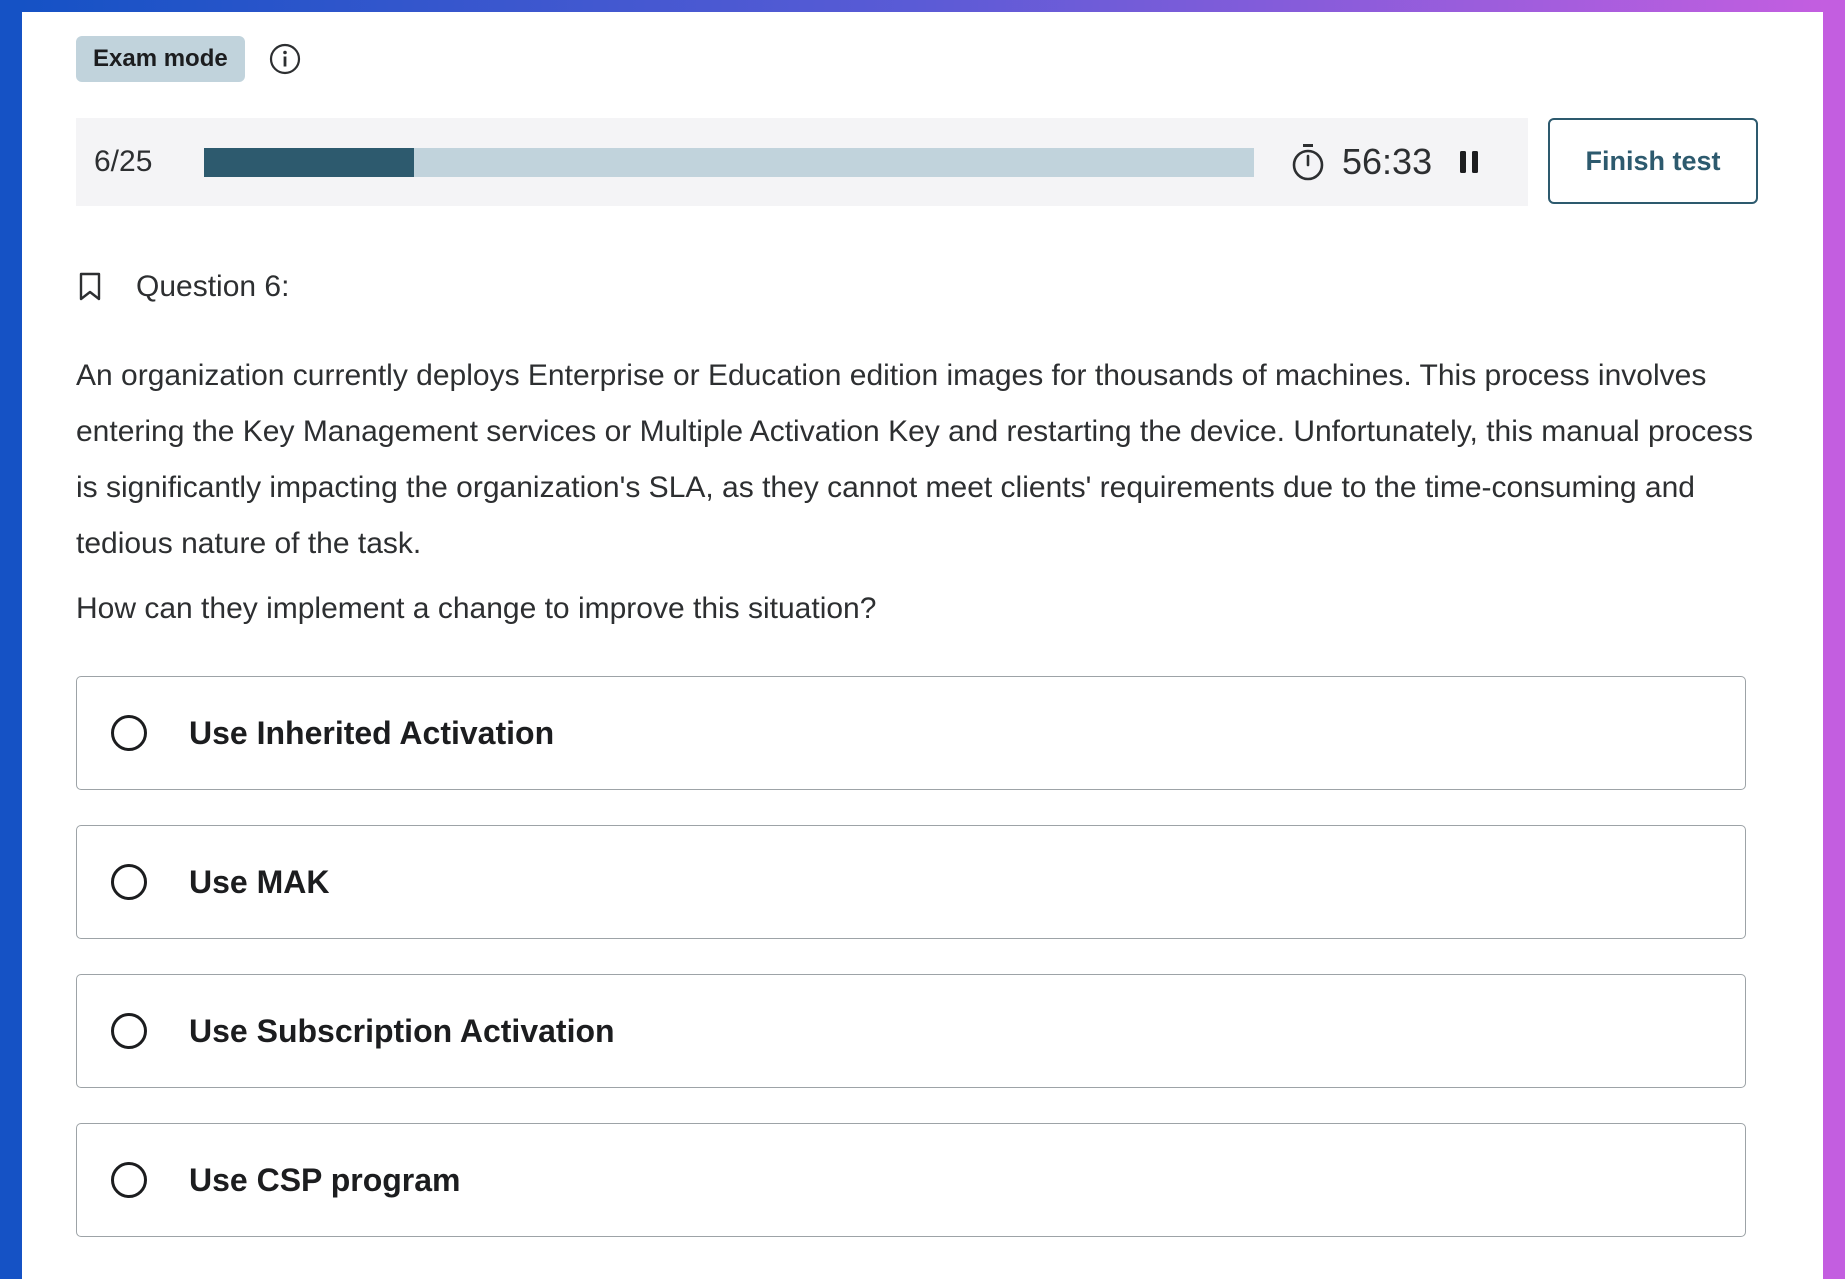  What do you see at coordinates (1308, 162) in the screenshot?
I see `stopwatch-icon` at bounding box center [1308, 162].